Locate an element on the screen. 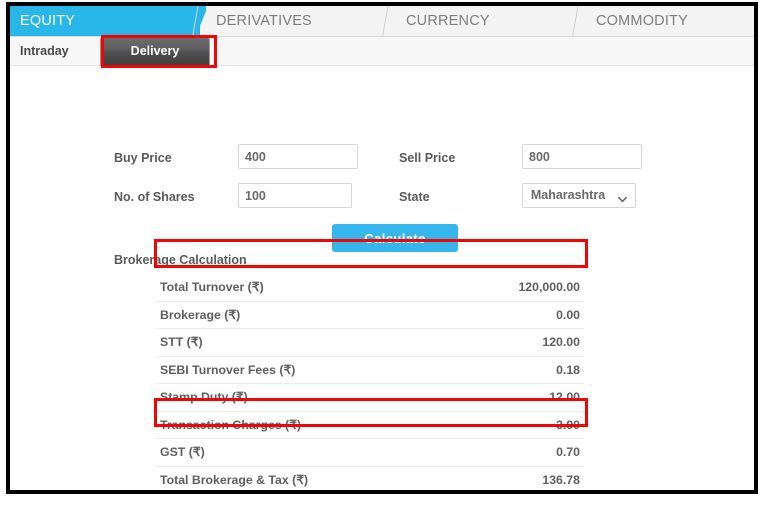  row-value: 0.00 is located at coordinates (568, 314).